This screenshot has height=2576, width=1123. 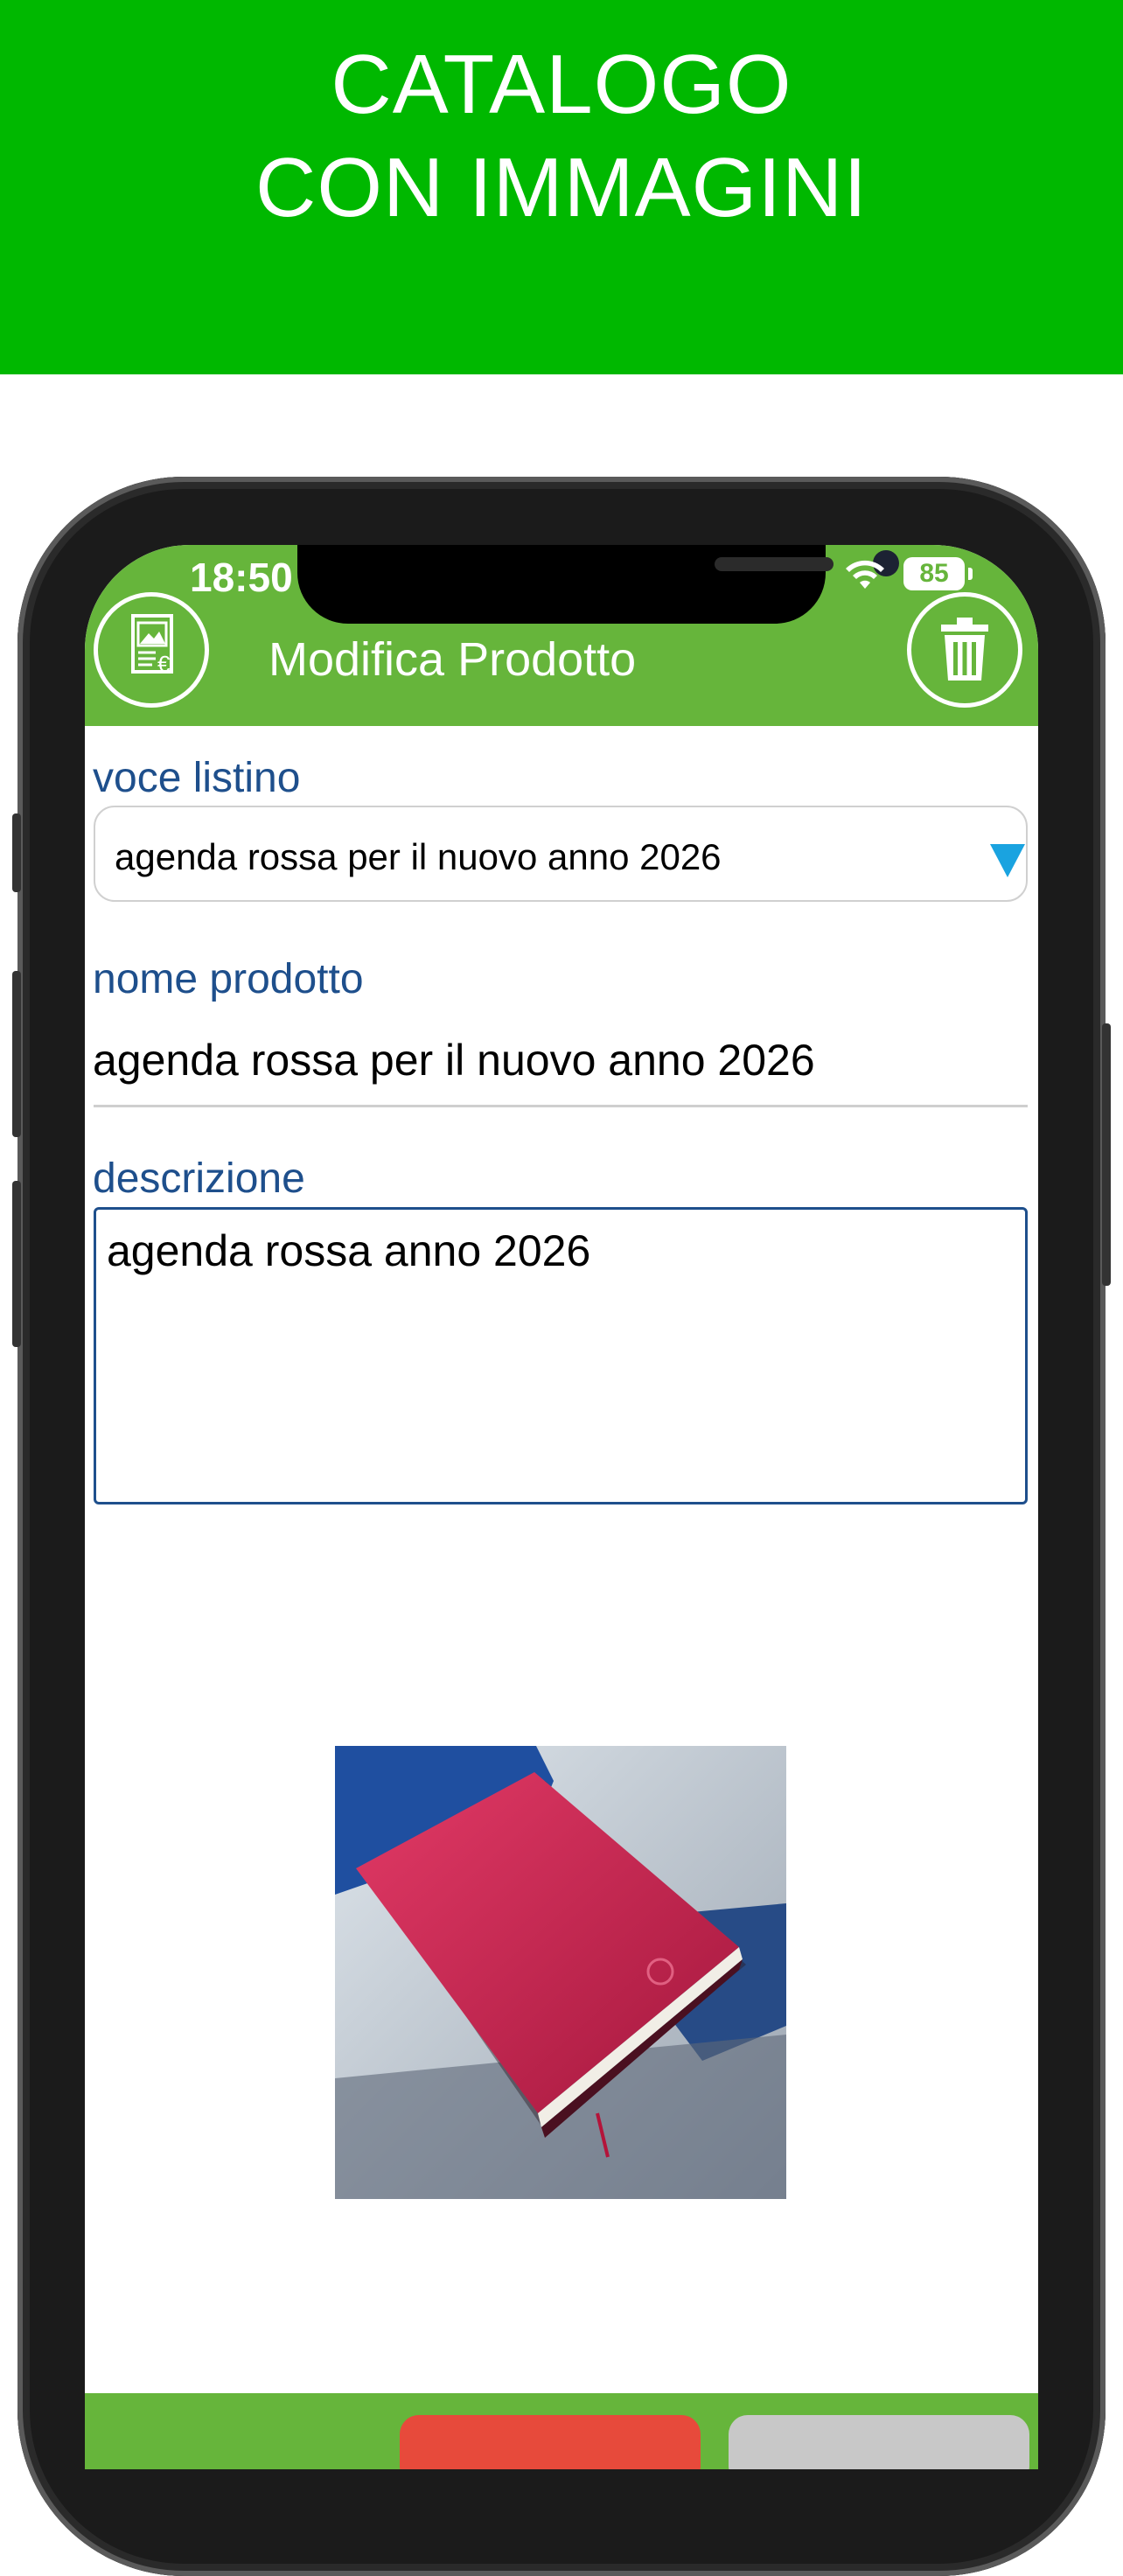 I want to click on trash-icon, so click(x=964, y=649).